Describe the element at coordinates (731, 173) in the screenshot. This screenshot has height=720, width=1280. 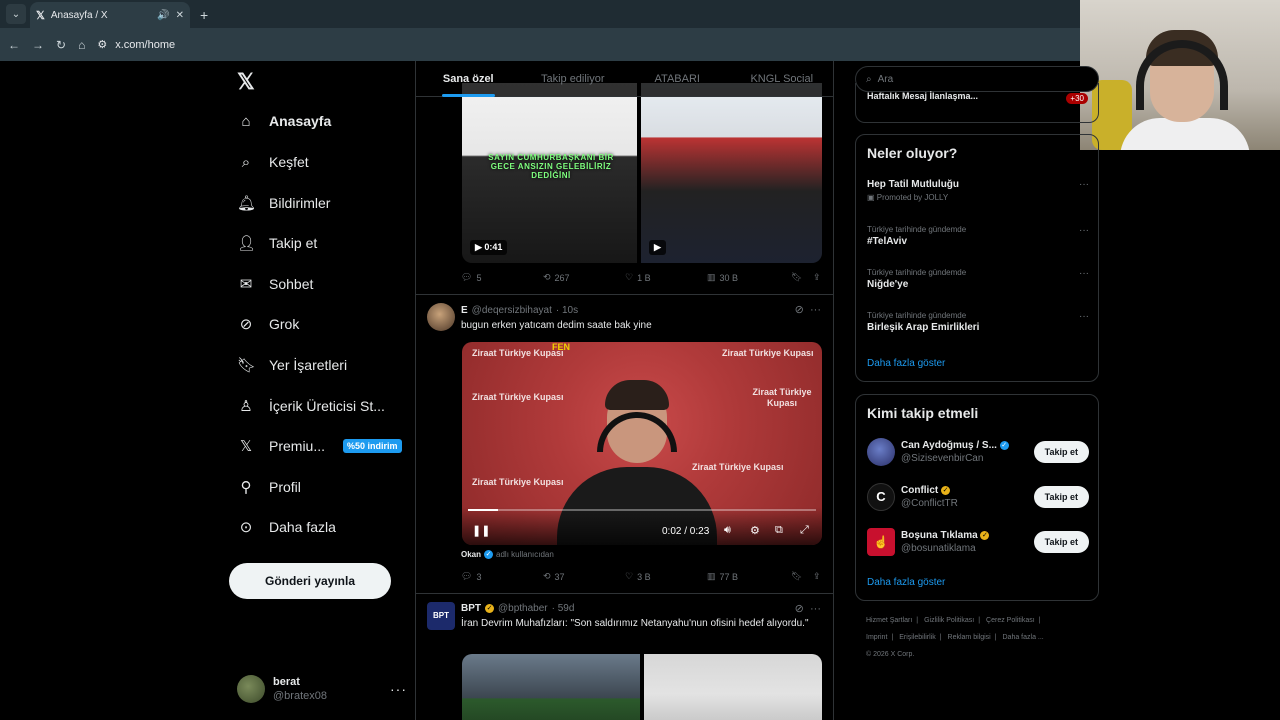
I see `tweet1-video-right: ▶` at that location.